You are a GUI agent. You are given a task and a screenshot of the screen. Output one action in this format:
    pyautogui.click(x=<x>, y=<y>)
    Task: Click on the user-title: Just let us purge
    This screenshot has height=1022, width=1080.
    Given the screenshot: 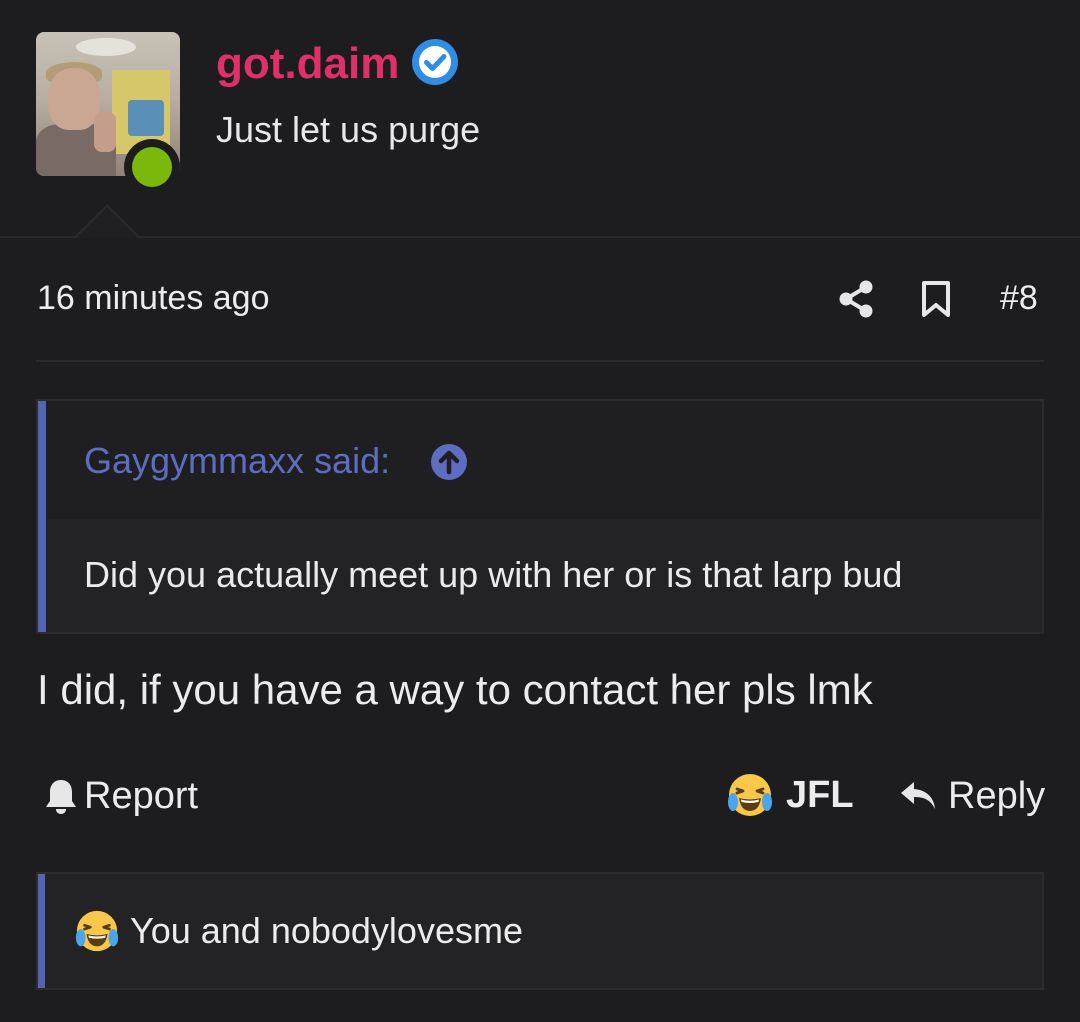 What is the action you would take?
    pyautogui.click(x=348, y=129)
    